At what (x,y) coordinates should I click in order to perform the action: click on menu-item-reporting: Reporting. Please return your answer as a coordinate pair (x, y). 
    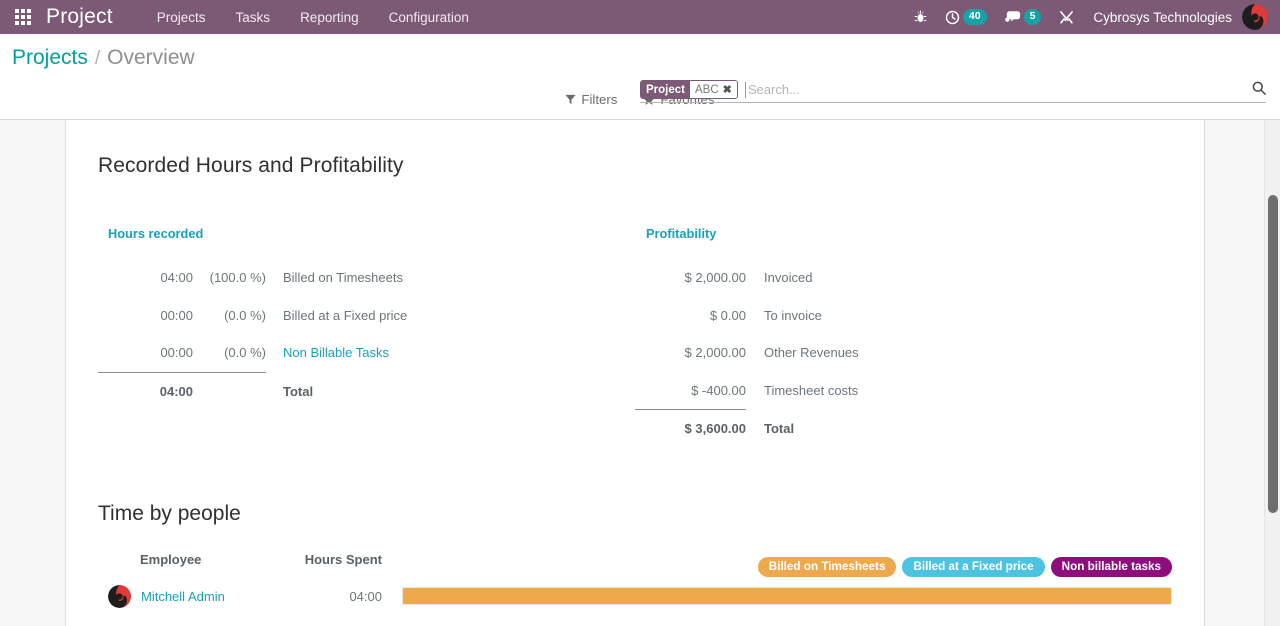
    Looking at the image, I should click on (329, 17).